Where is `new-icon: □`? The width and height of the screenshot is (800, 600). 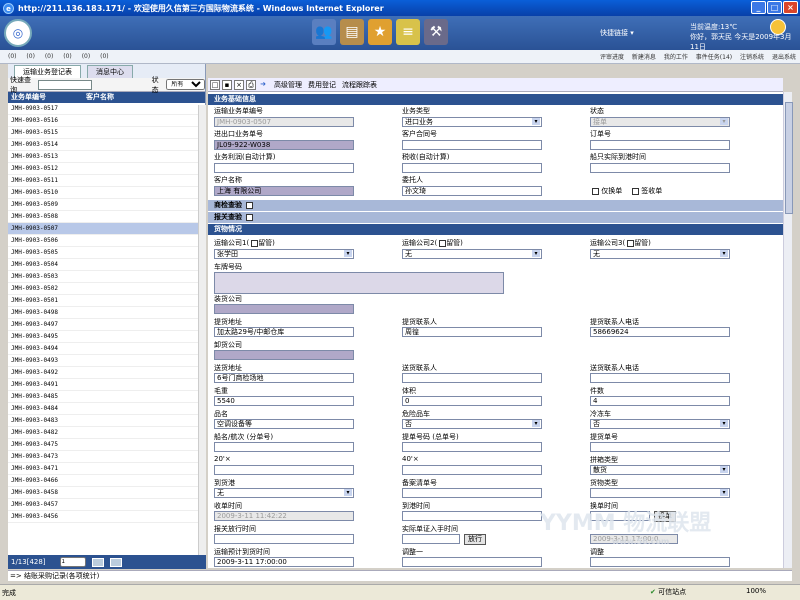 new-icon: □ is located at coordinates (215, 84).